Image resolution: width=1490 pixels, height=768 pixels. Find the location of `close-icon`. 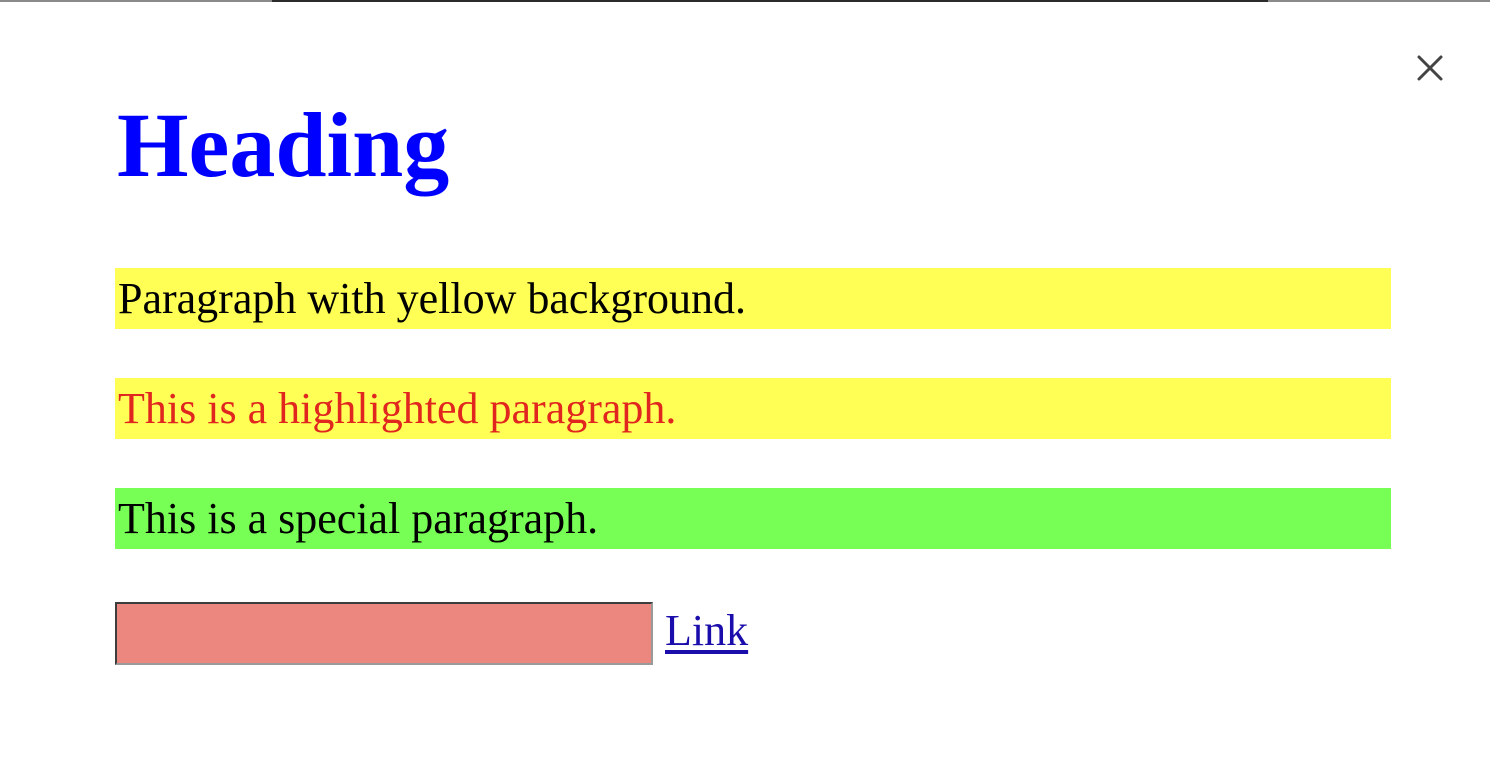

close-icon is located at coordinates (1430, 68).